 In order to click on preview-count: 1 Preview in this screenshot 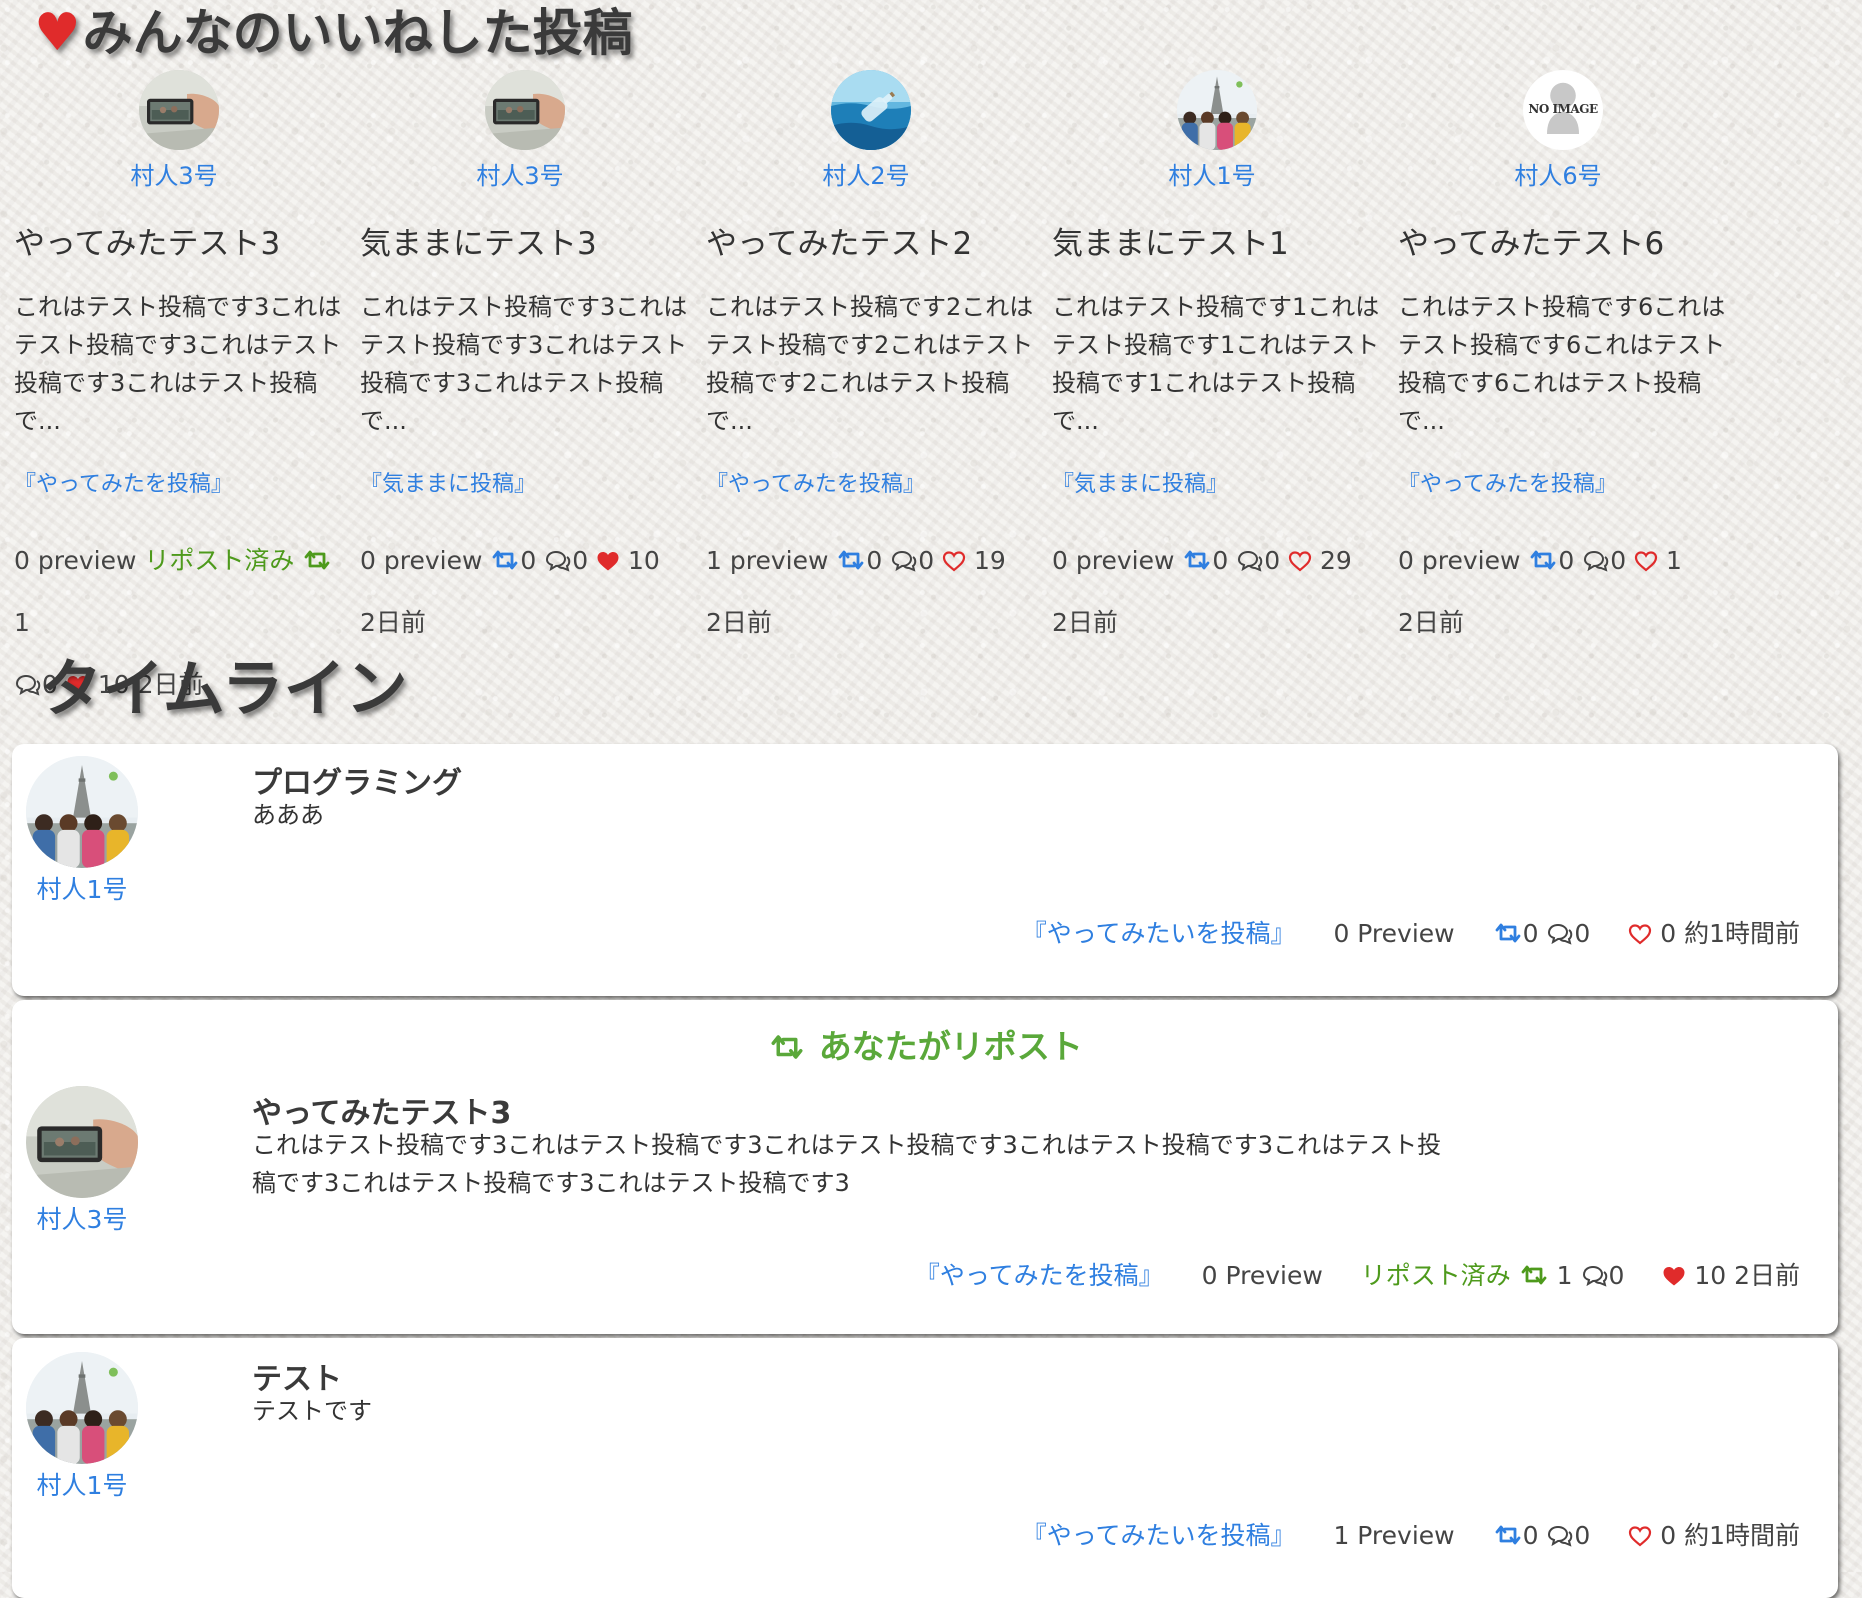, I will do `click(1394, 1535)`.